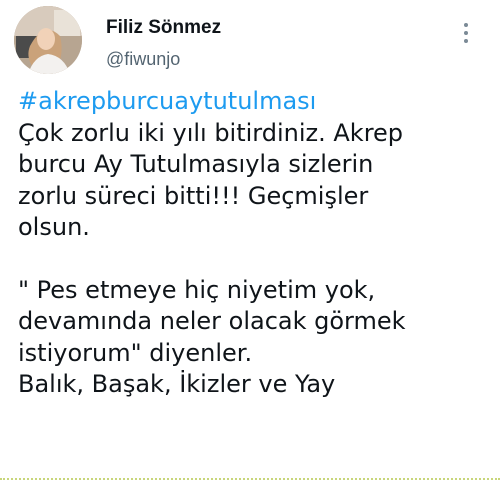 This screenshot has height=484, width=500. I want to click on more-options-button, so click(466, 33).